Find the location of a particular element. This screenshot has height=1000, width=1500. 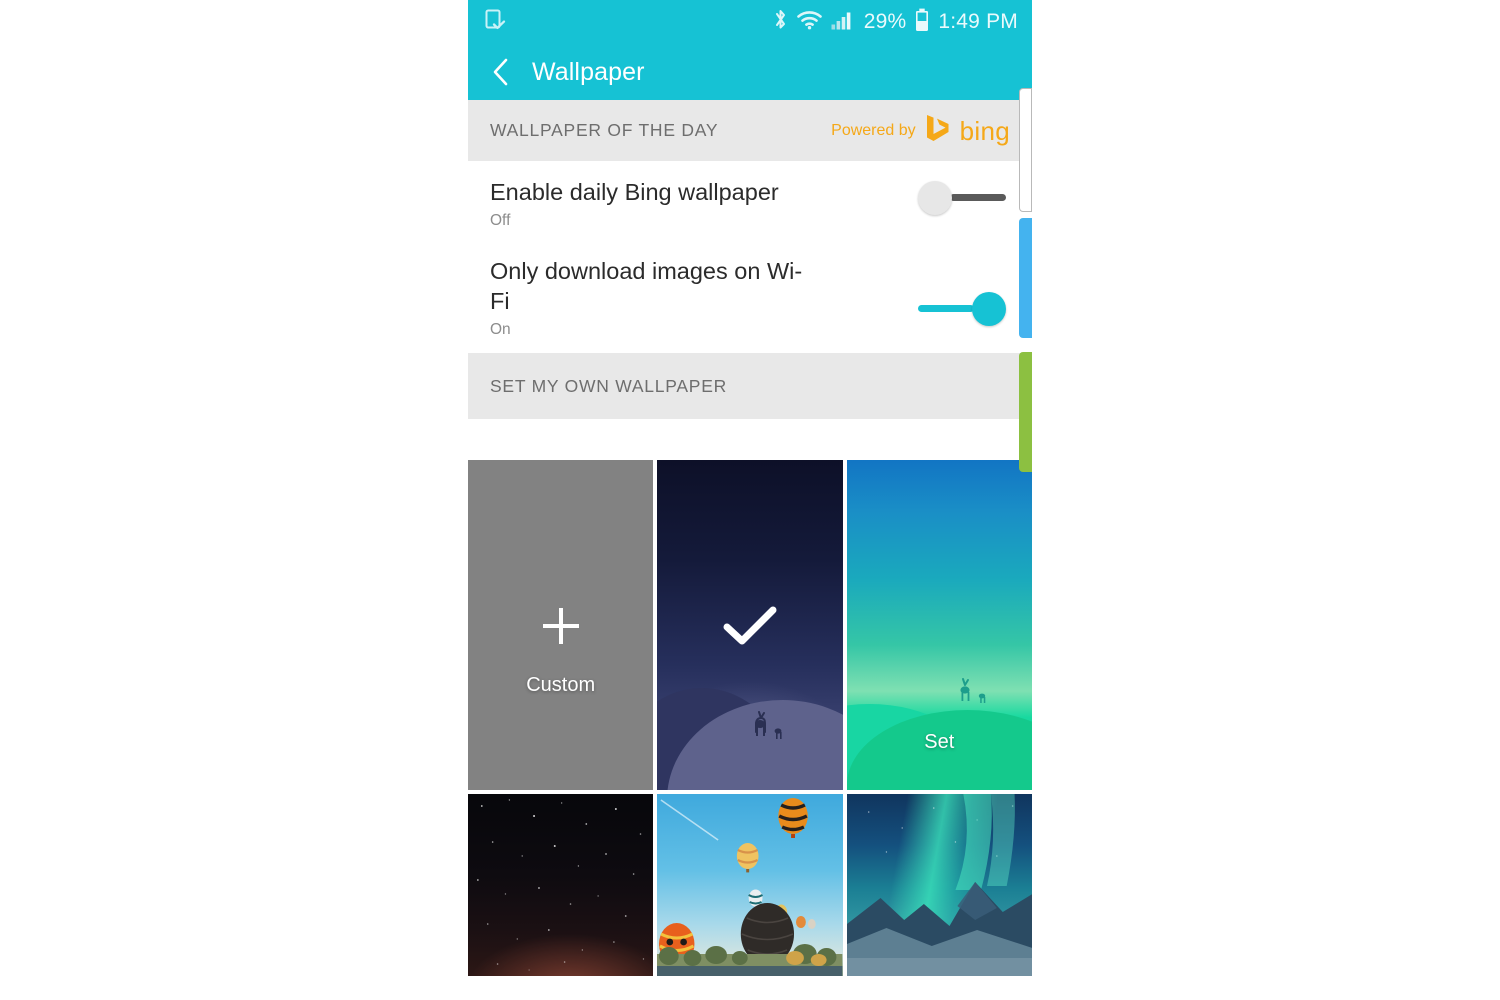

setting-text: Only download images on Wi-Fi On is located at coordinates (650, 297).